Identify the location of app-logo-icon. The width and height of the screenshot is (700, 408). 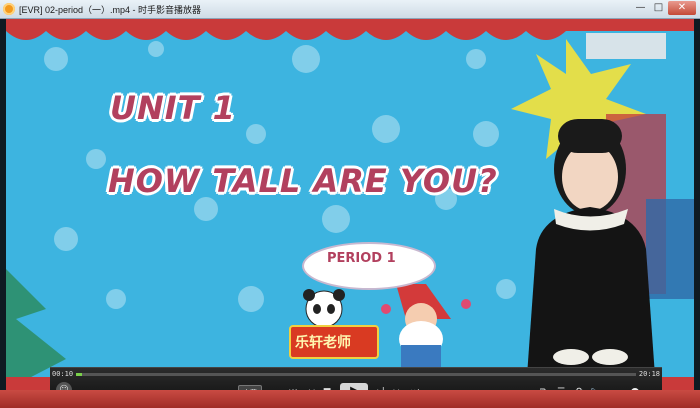
(9, 9).